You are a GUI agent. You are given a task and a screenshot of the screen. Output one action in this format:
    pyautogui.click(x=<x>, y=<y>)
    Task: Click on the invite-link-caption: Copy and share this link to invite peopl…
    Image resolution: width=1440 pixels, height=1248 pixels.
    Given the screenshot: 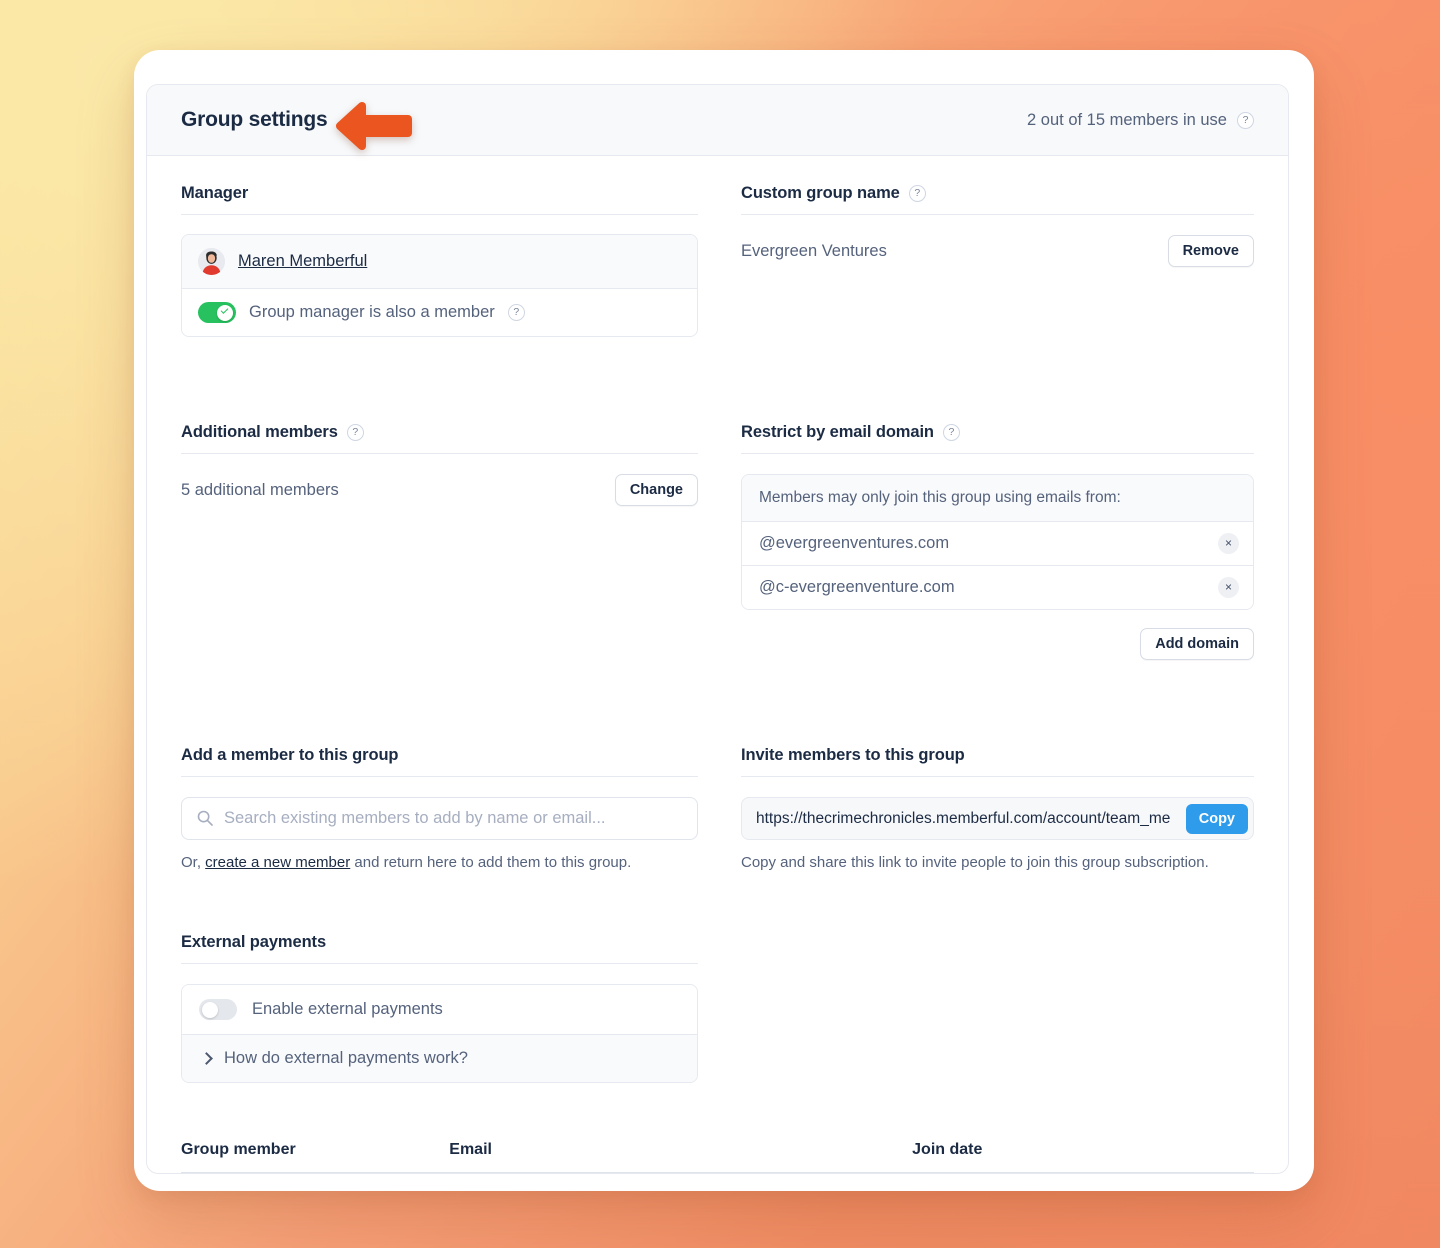 What is the action you would take?
    pyautogui.click(x=975, y=862)
    